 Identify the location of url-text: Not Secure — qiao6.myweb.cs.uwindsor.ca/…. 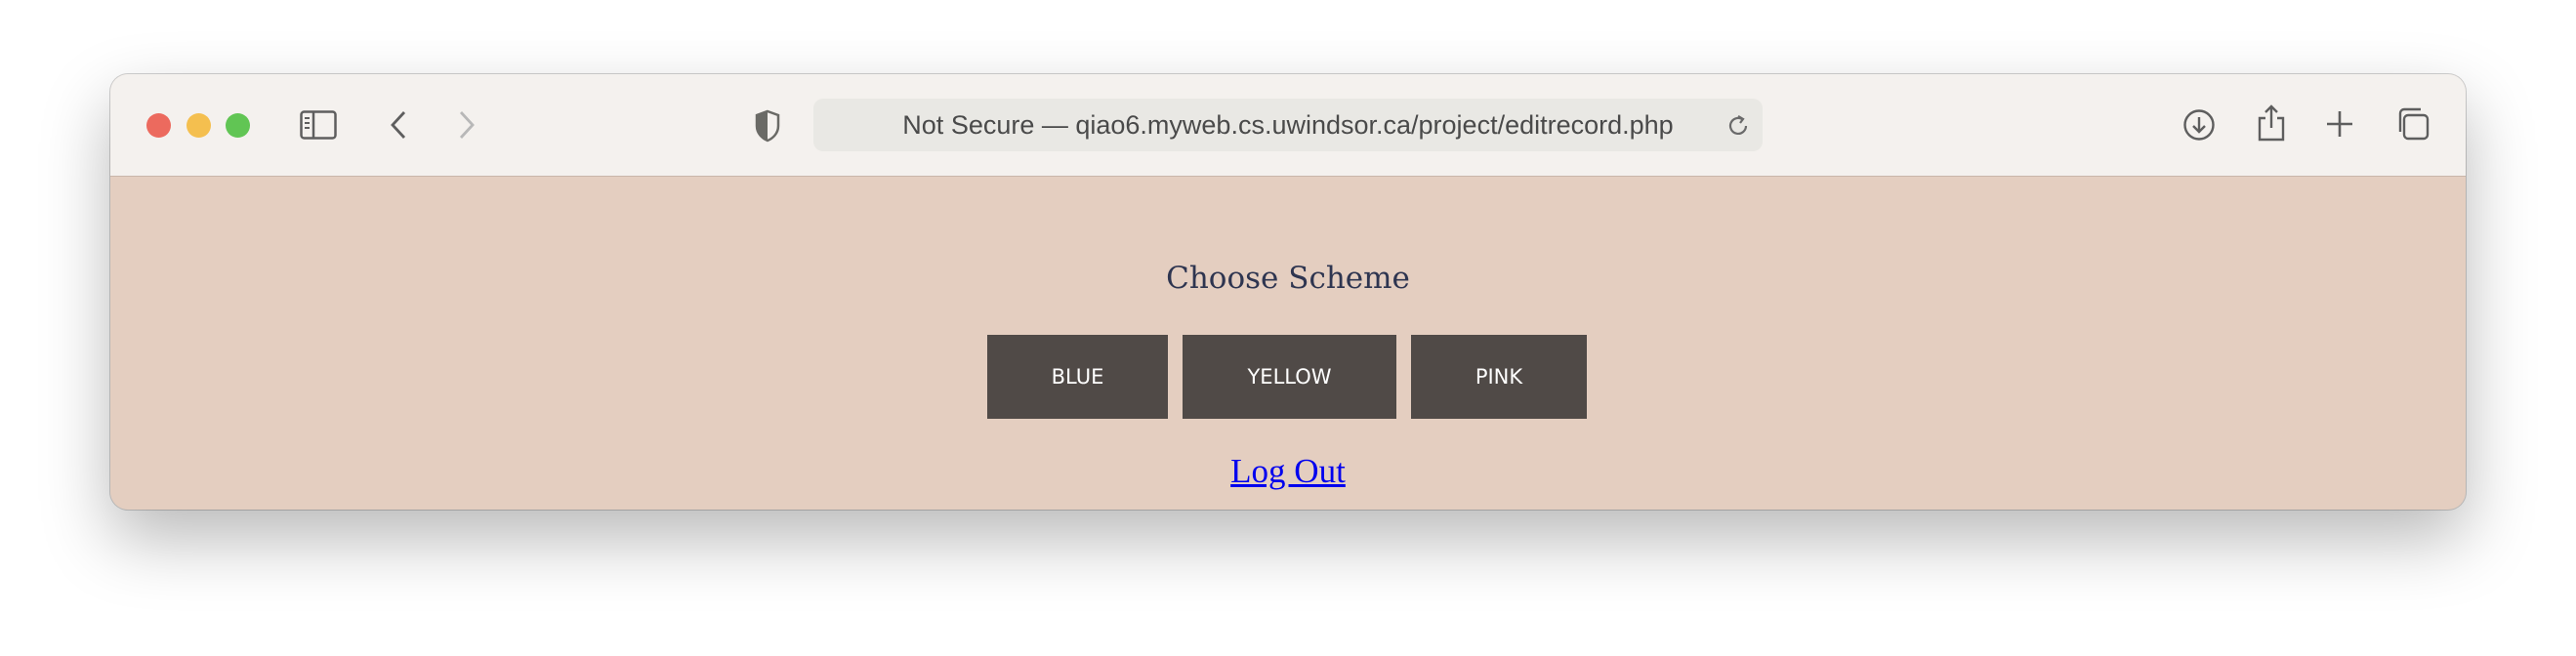
(1288, 125).